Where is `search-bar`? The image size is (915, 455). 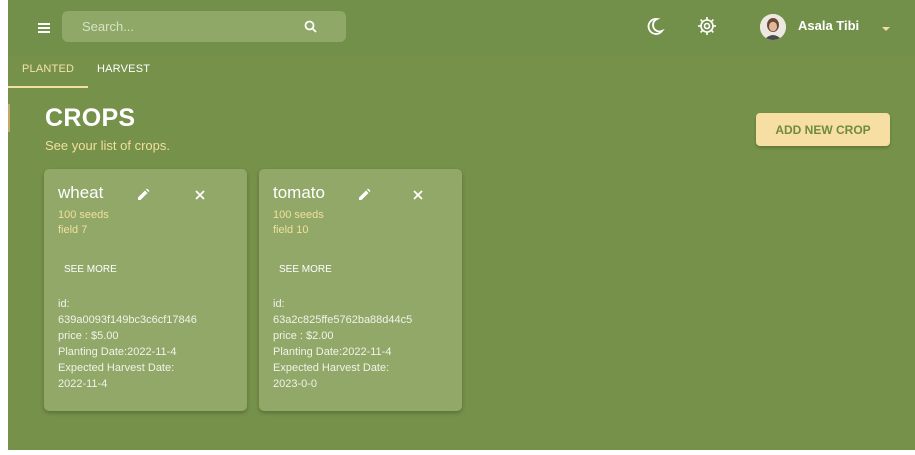
search-bar is located at coordinates (204, 26).